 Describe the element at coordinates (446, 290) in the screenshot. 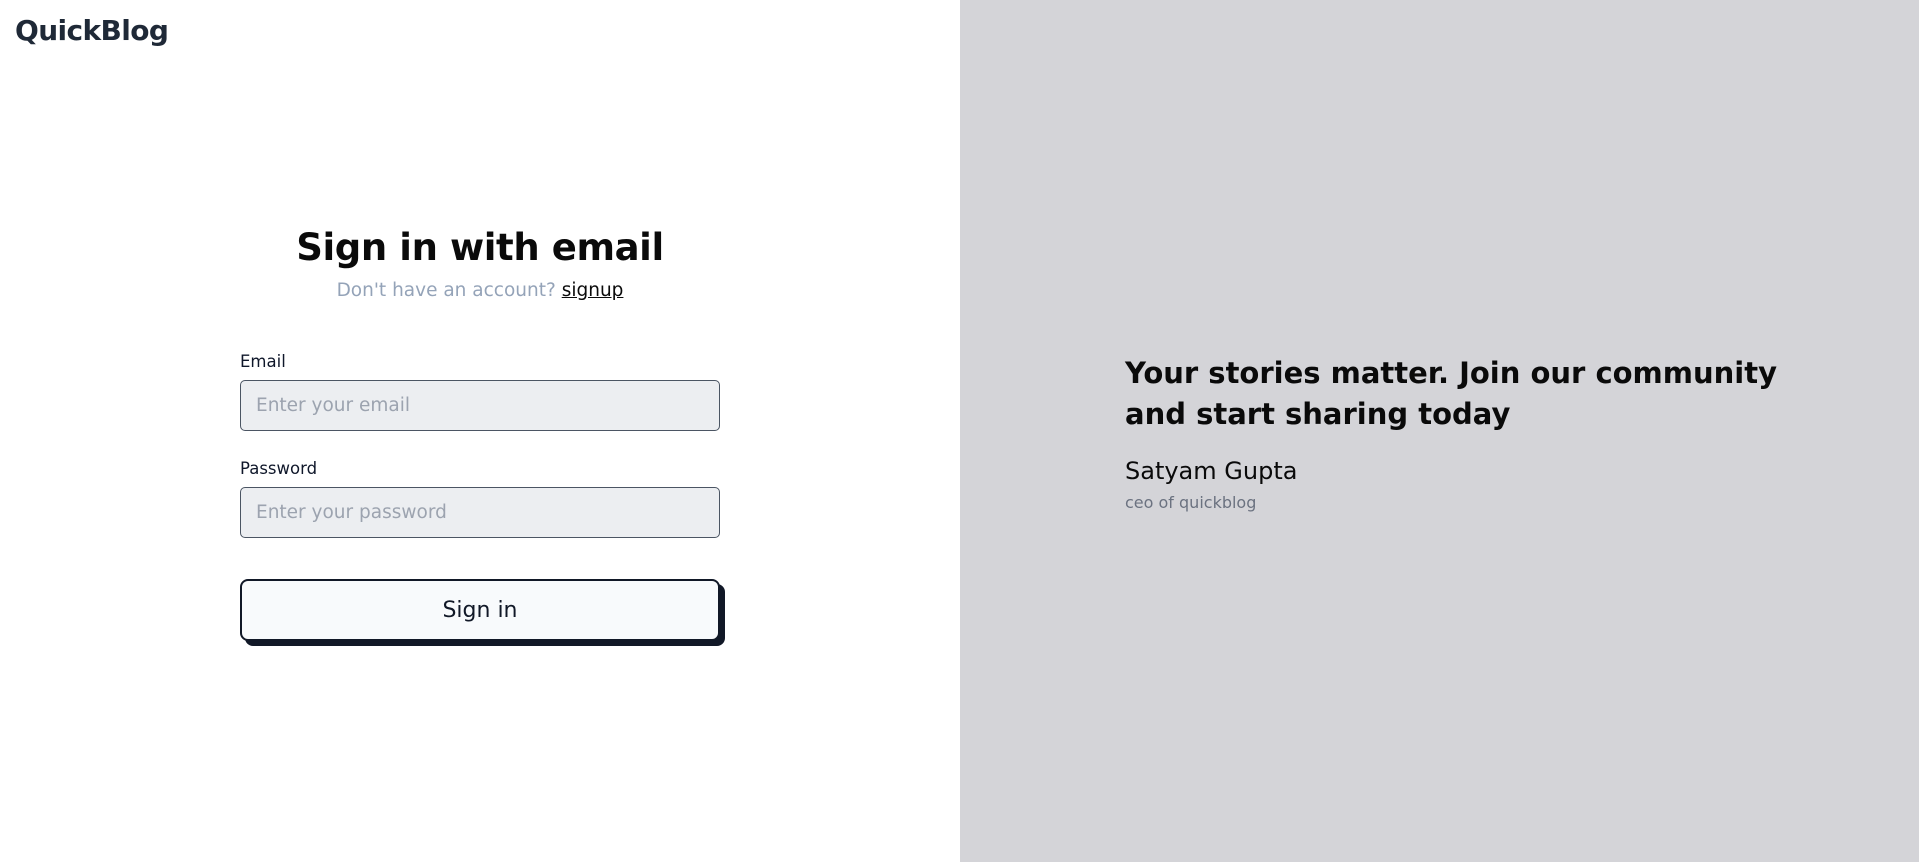

I see `signup-prompt-text: Don't have an account?` at that location.